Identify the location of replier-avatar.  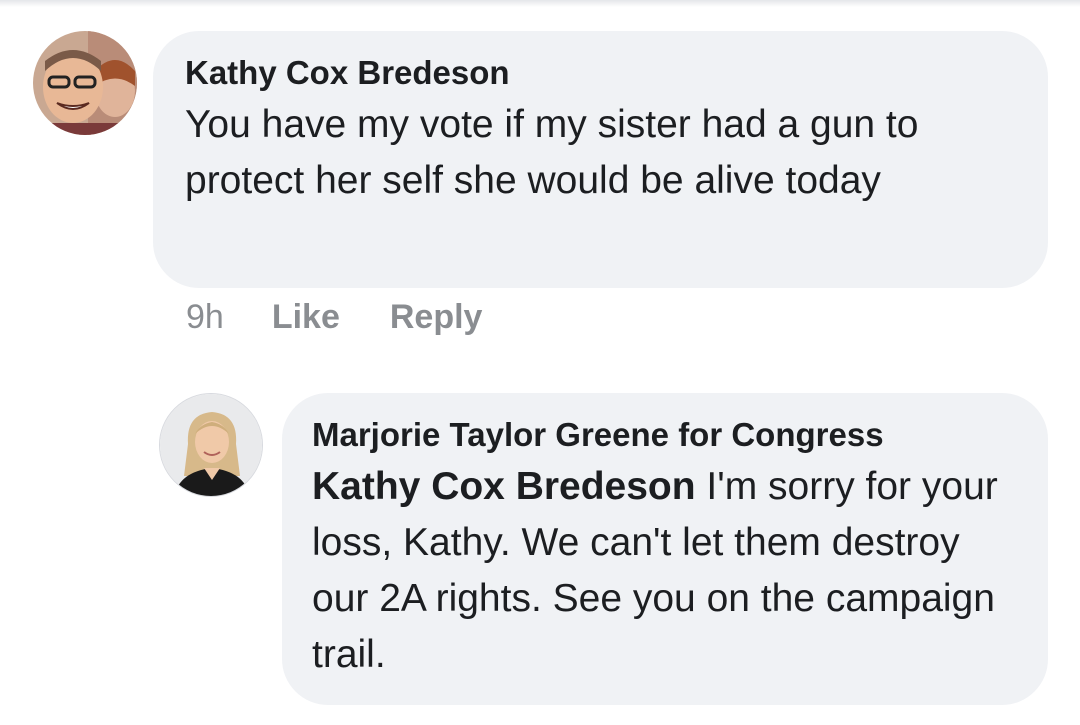
(211, 445).